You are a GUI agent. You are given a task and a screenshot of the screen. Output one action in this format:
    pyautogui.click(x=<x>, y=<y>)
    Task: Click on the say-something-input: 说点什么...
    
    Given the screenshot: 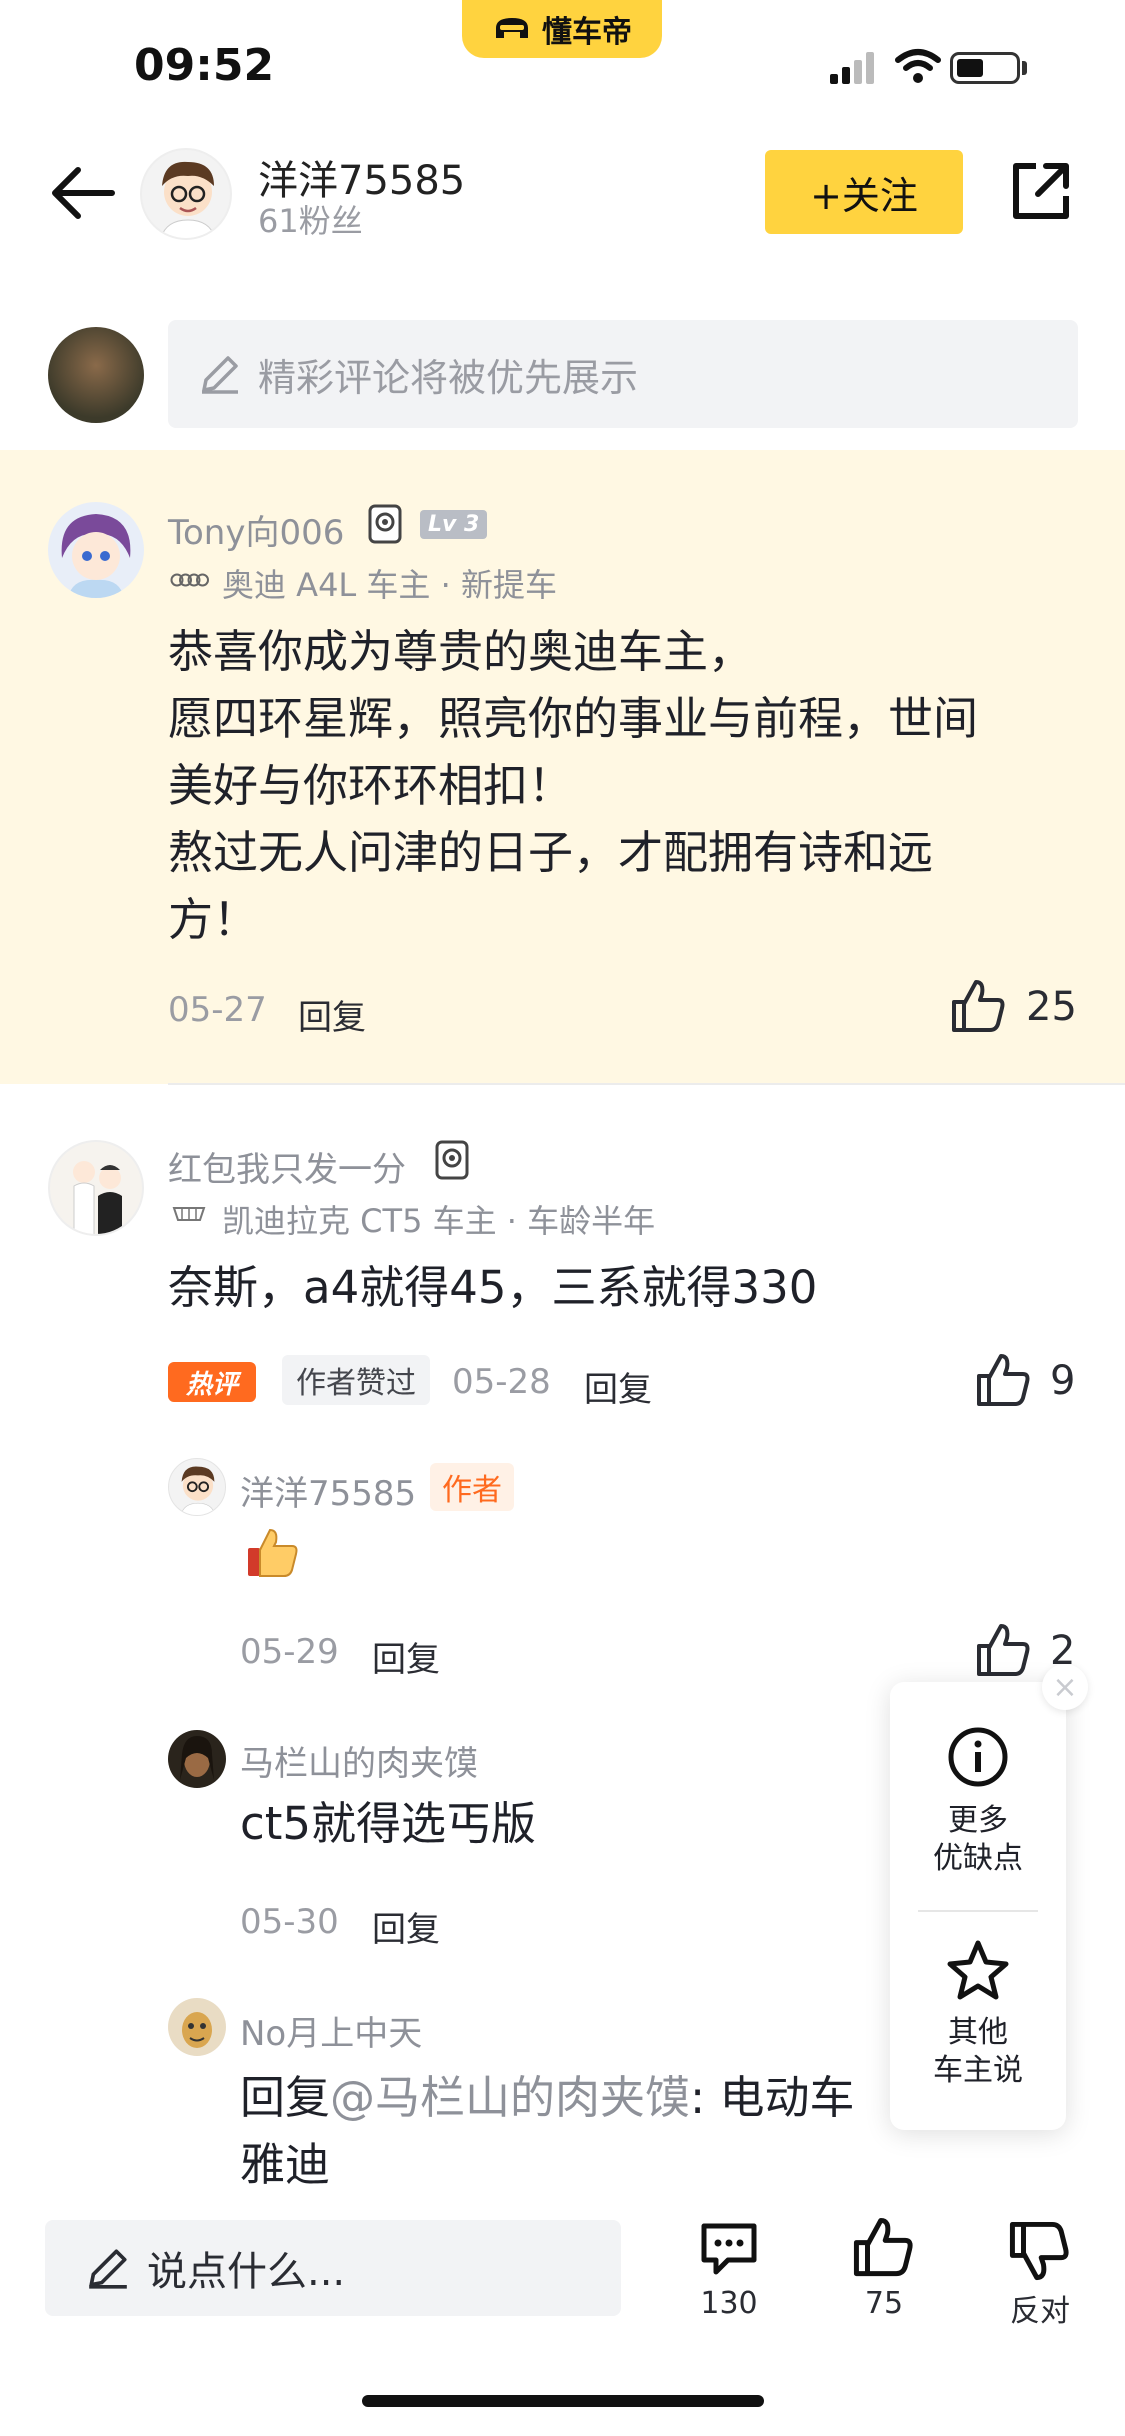 What is the action you would take?
    pyautogui.click(x=333, y=2268)
    